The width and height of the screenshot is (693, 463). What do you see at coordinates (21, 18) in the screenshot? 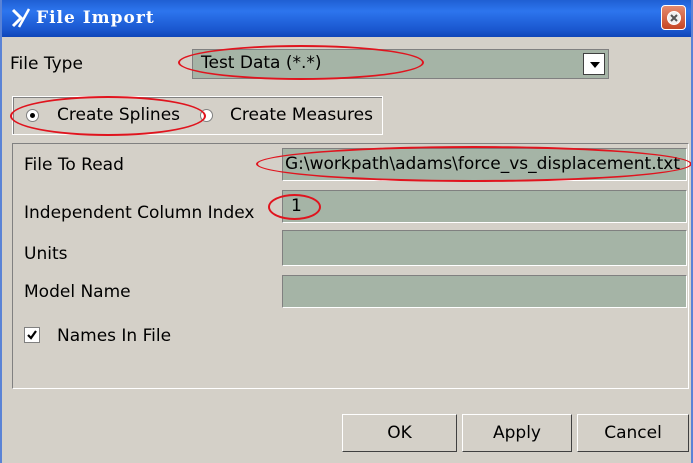
I see `app-logo-icon` at bounding box center [21, 18].